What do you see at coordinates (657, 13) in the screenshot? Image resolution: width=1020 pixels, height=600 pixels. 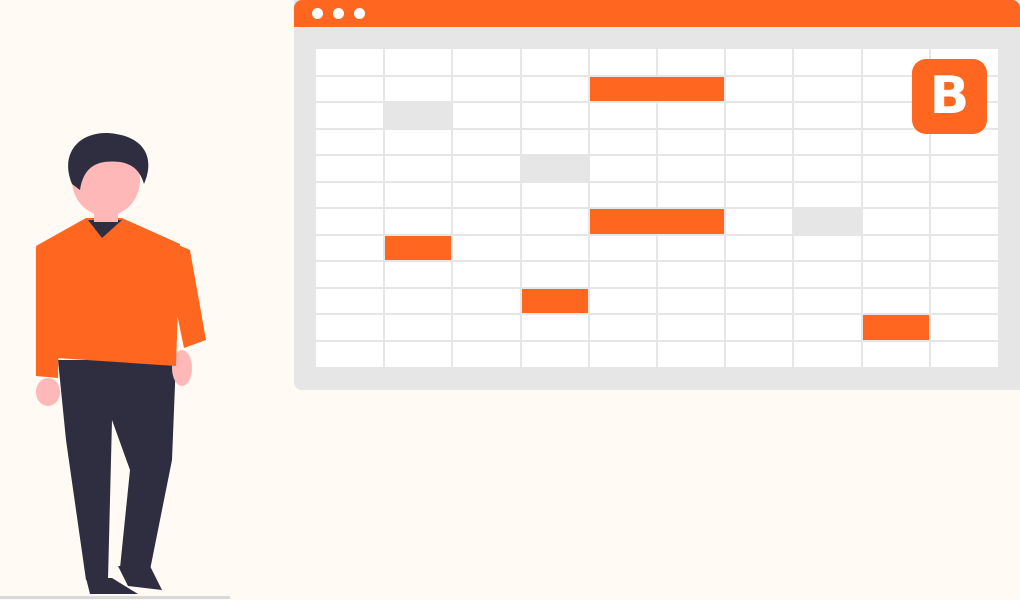 I see `window-titlebar` at bounding box center [657, 13].